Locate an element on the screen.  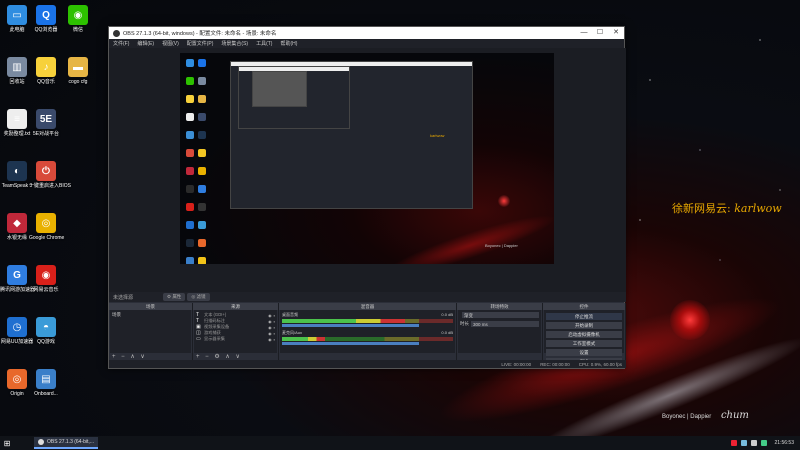
volume-icon is located at coordinates (753, 443).